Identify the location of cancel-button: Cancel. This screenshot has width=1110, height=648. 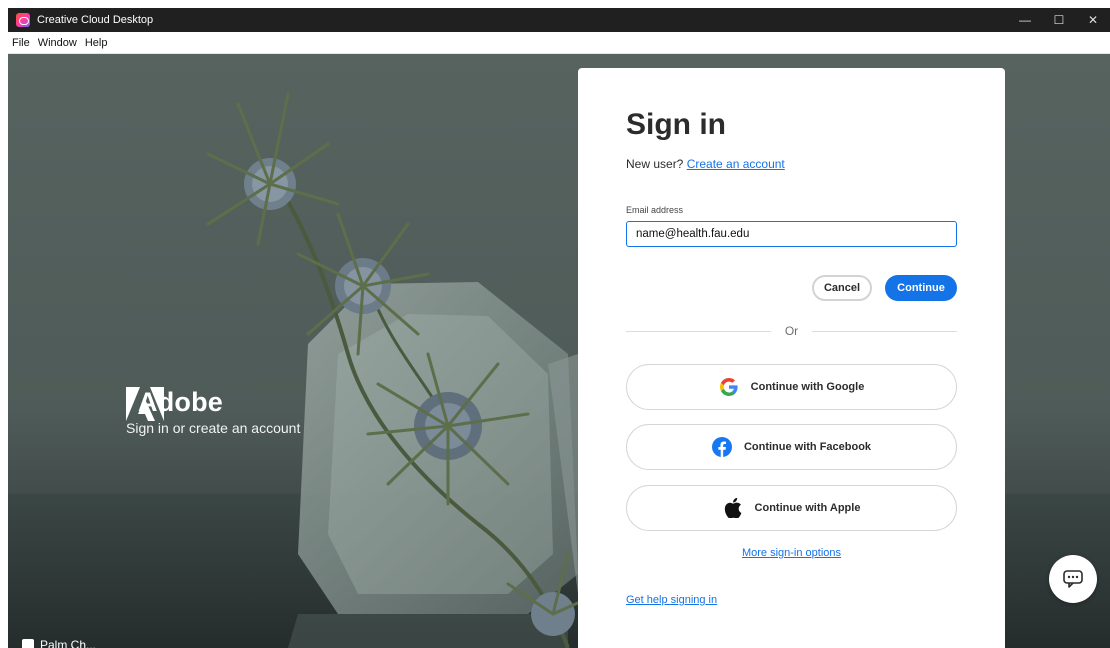
(842, 288).